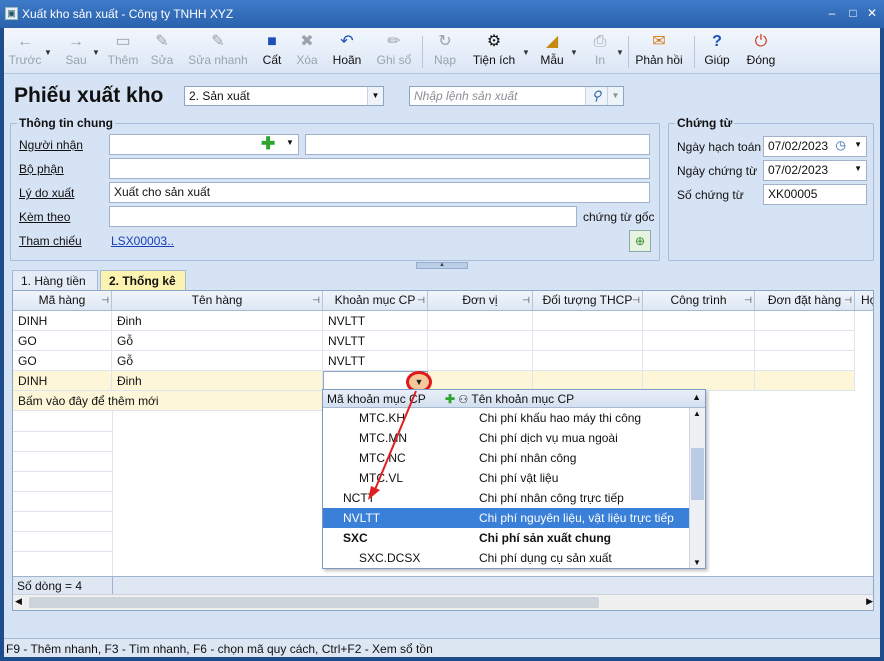 The height and width of the screenshot is (661, 884). I want to click on column-header: Tên hàng ⊣, so click(217, 301).